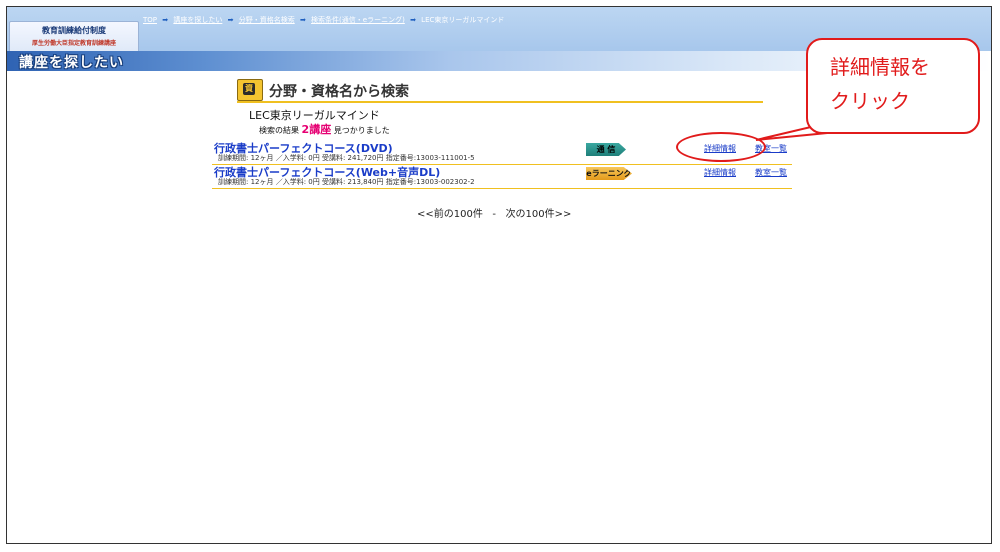 This screenshot has height=552, width=1000. Describe the element at coordinates (73, 43) in the screenshot. I see `logo-subtitle: 厚生労働大臣指定教育訓練講座` at that location.